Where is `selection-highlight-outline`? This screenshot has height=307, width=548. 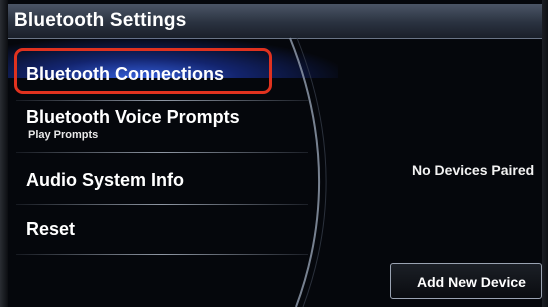 selection-highlight-outline is located at coordinates (143, 71).